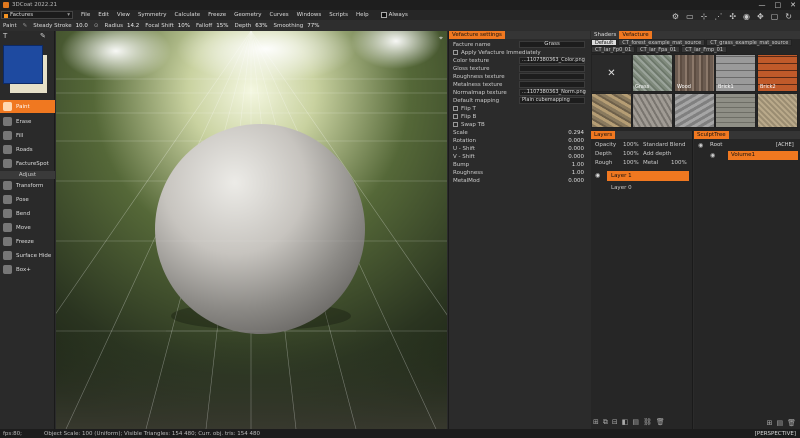 The width and height of the screenshot is (800, 438). Describe the element at coordinates (552, 92) in the screenshot. I see `normalmap-texture-field: ...1107380363_Norm.png` at that location.